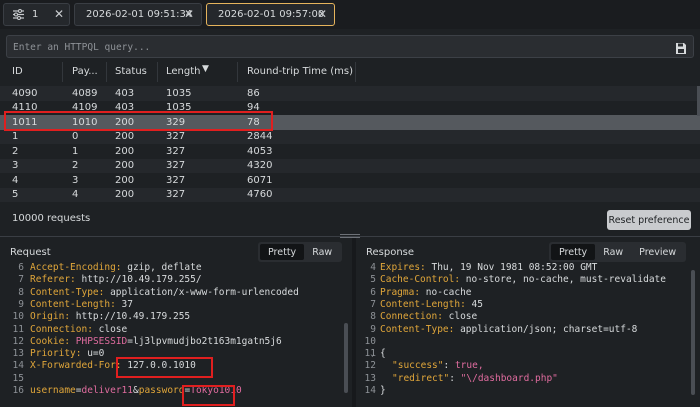  Describe the element at coordinates (350, 93) in the screenshot. I see `table-row: 4090 4089 403 1035 86` at that location.